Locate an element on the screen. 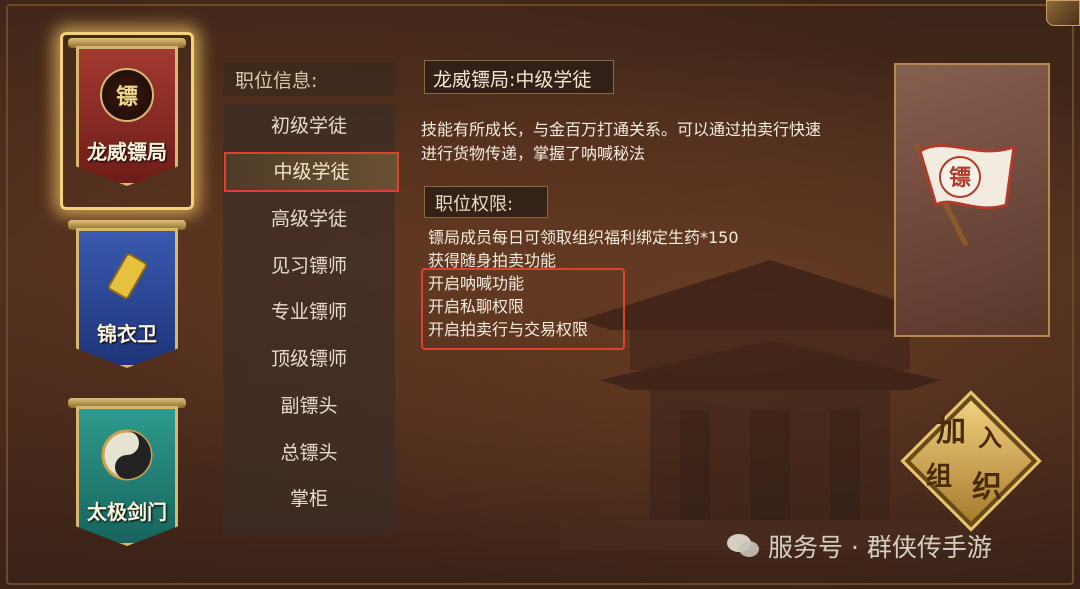 Image resolution: width=1080 pixels, height=589 pixels. faction-banner-jinyiwei: 锦衣卫 is located at coordinates (127, 295).